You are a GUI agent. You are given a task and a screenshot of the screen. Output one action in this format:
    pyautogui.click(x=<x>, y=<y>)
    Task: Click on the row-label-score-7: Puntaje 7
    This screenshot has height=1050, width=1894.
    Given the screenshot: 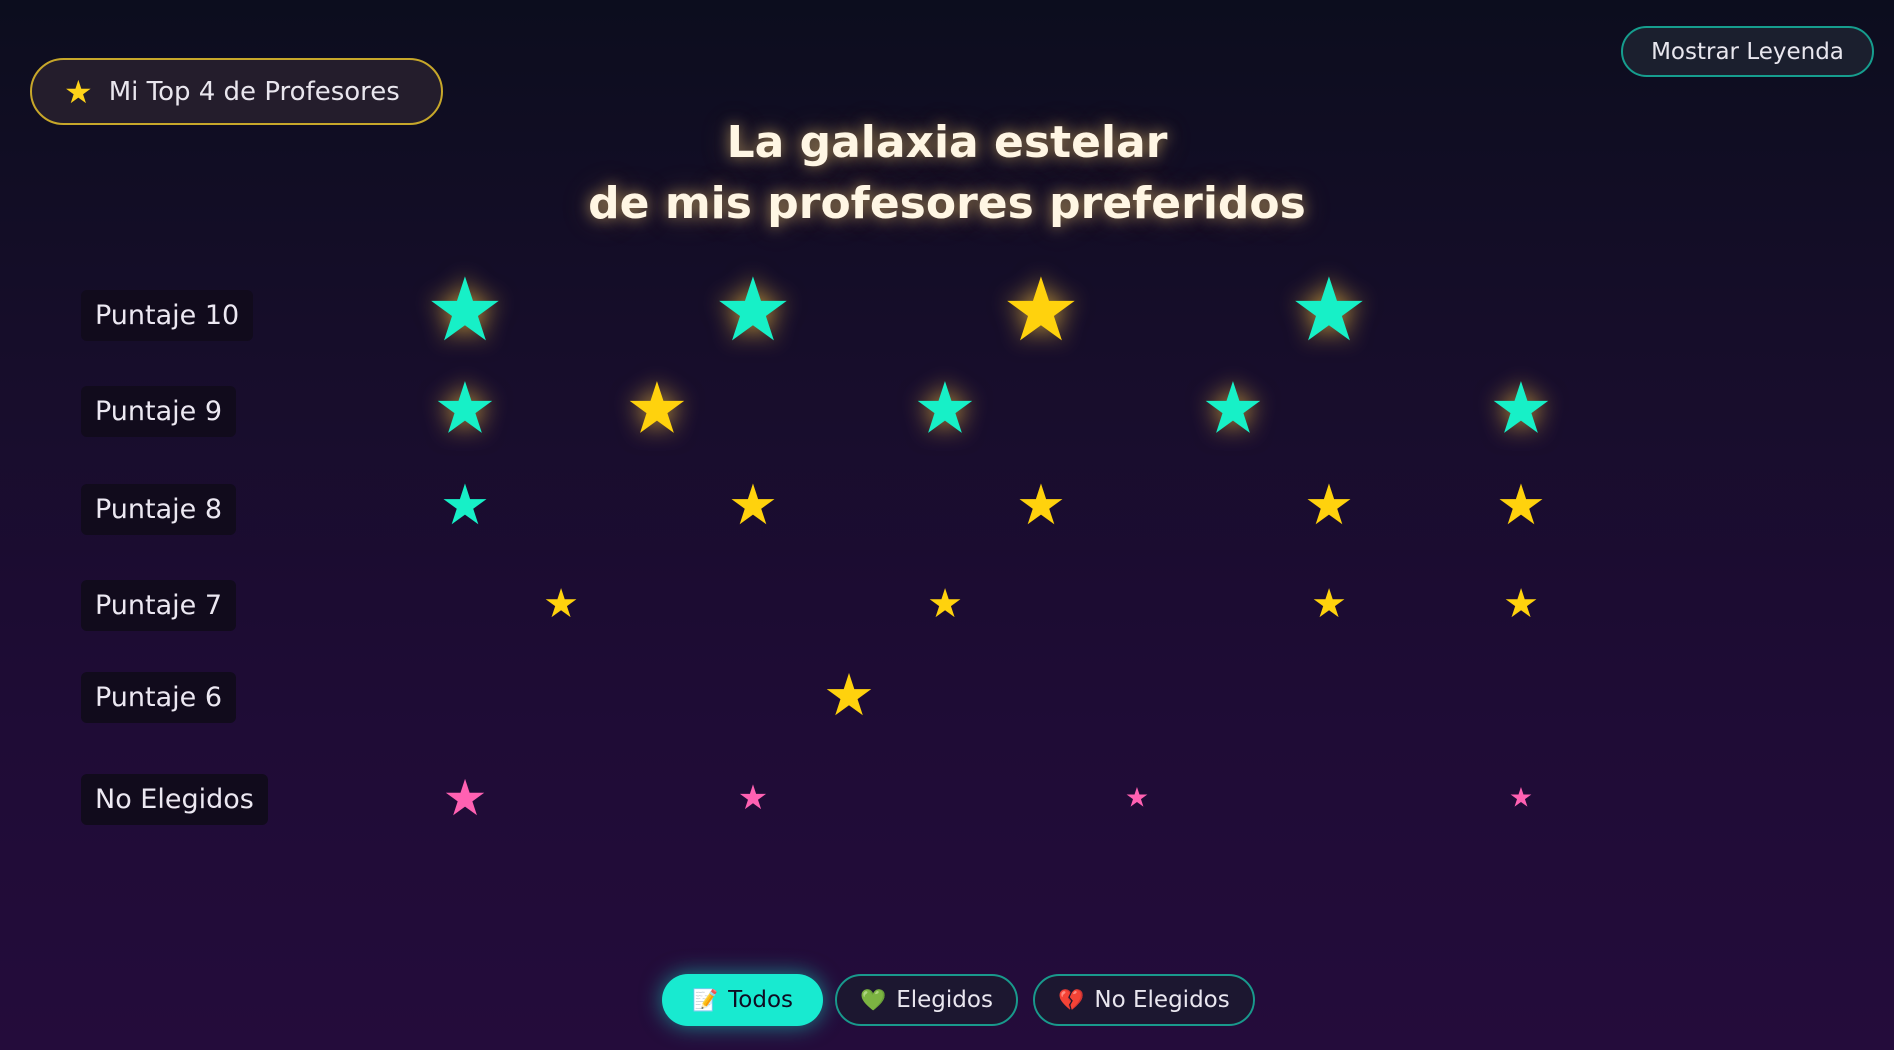 What is the action you would take?
    pyautogui.click(x=159, y=605)
    